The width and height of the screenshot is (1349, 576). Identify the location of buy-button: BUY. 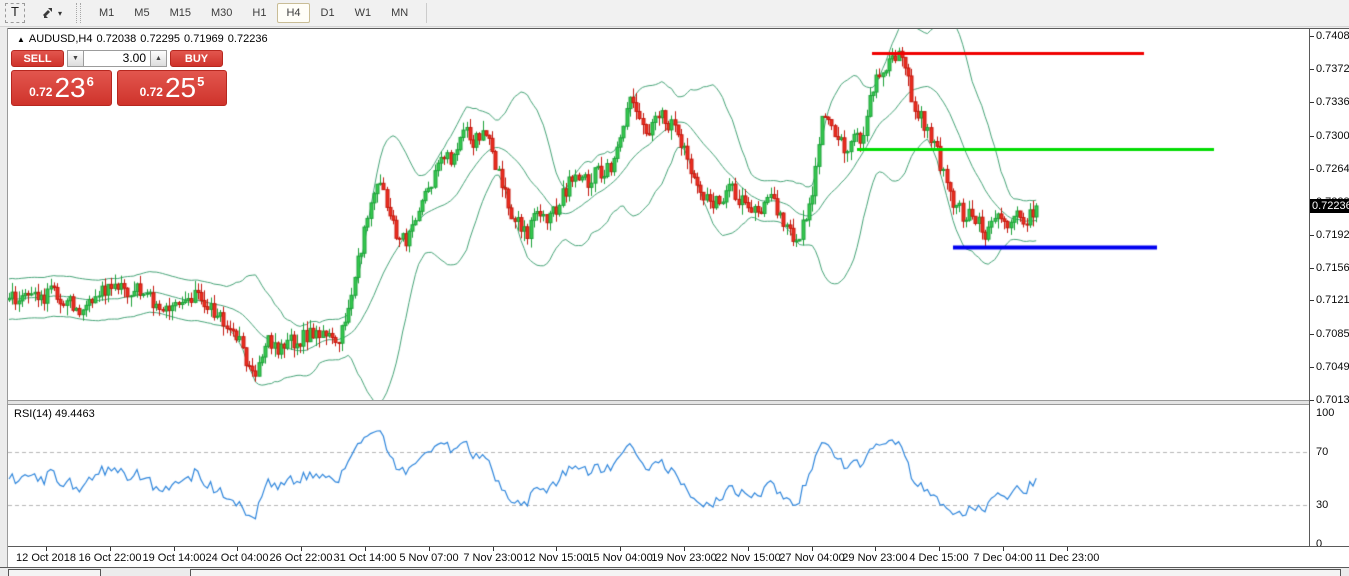
(196, 58).